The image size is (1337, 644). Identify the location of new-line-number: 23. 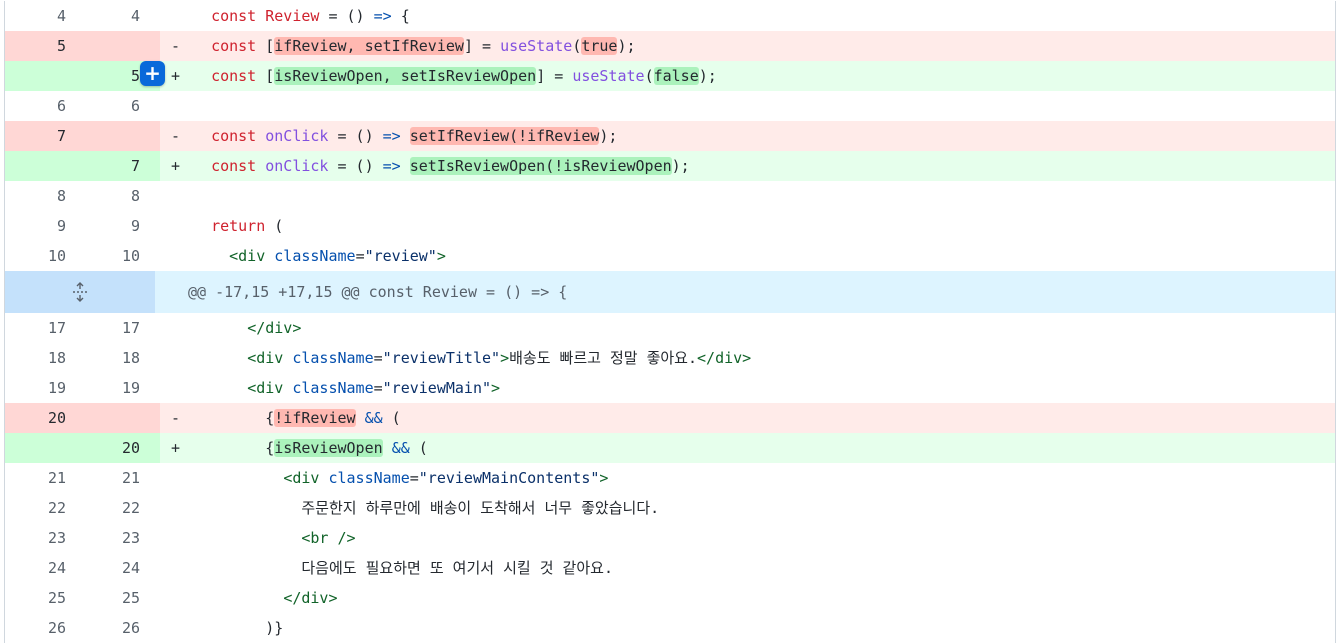
(103, 538).